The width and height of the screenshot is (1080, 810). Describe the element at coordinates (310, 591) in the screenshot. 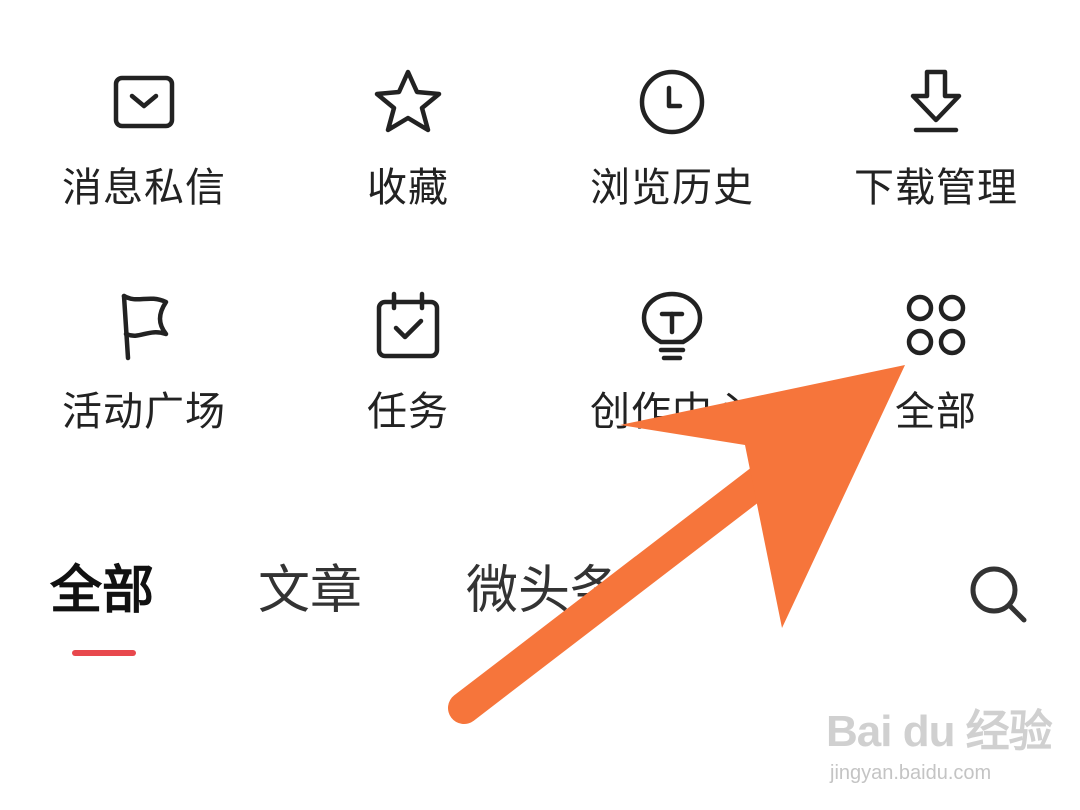

I see `tab-articles: 文章` at that location.